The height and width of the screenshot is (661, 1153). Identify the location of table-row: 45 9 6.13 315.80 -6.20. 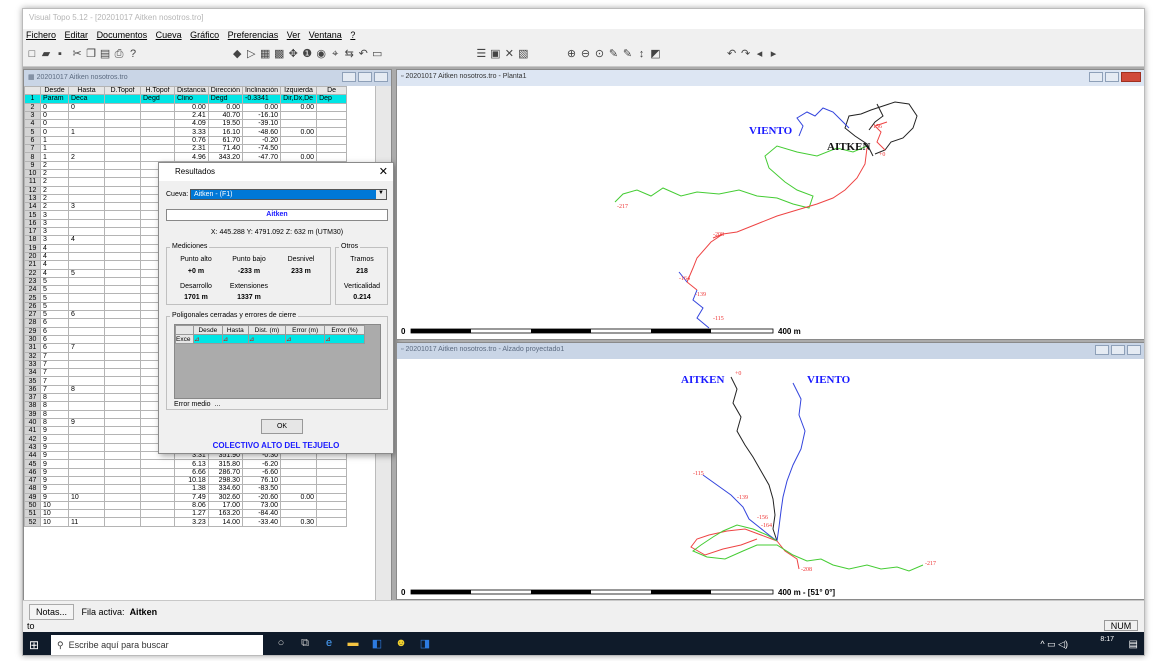
(186, 464).